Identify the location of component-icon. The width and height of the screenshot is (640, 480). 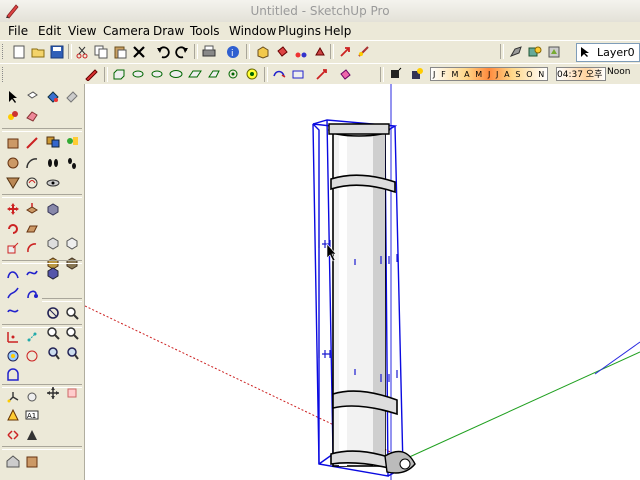
(535, 52).